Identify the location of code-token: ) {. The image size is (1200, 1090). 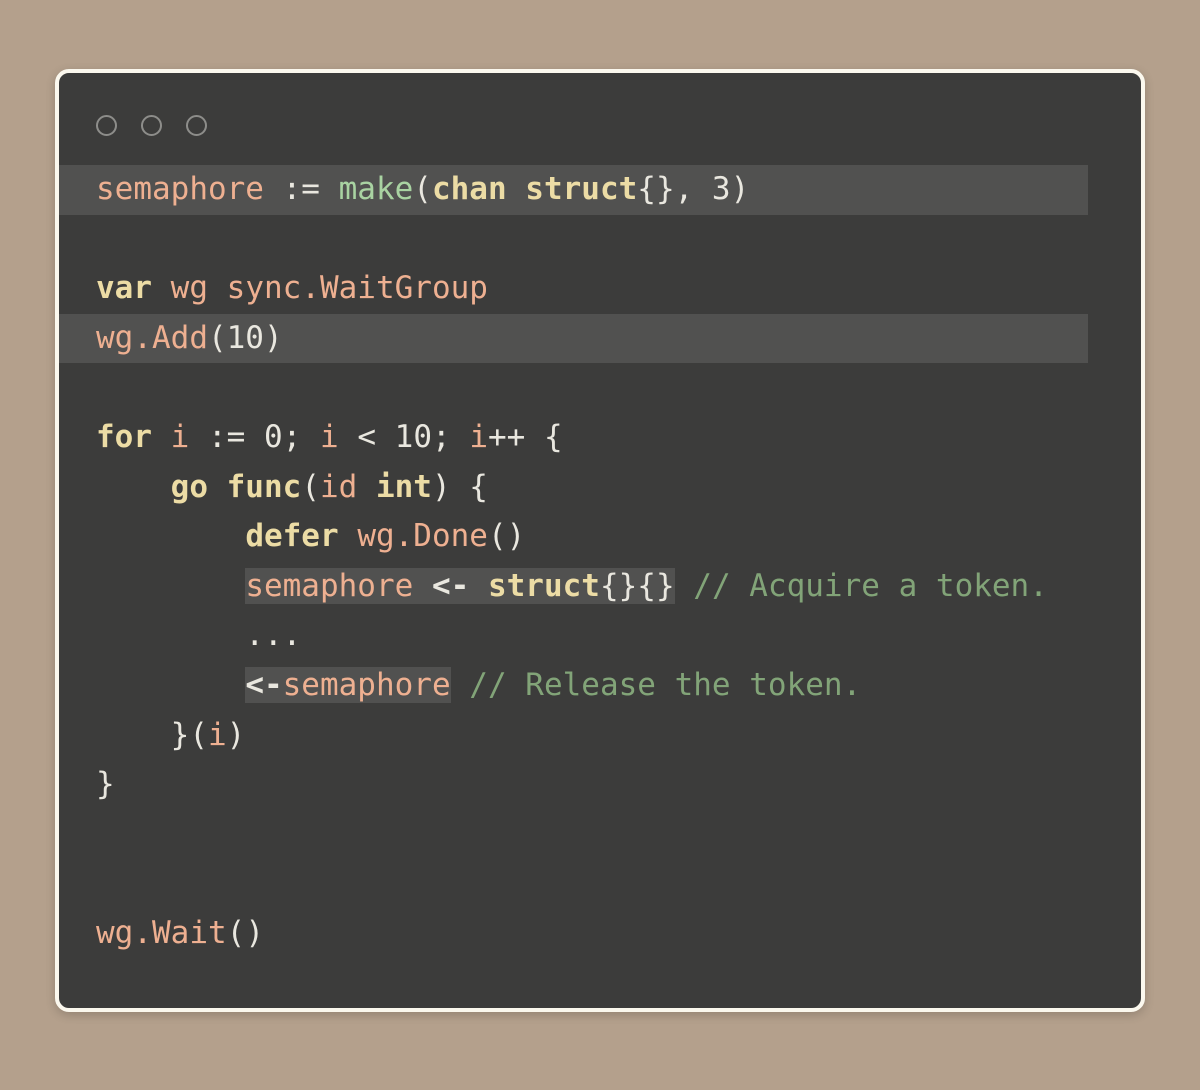
(459, 486).